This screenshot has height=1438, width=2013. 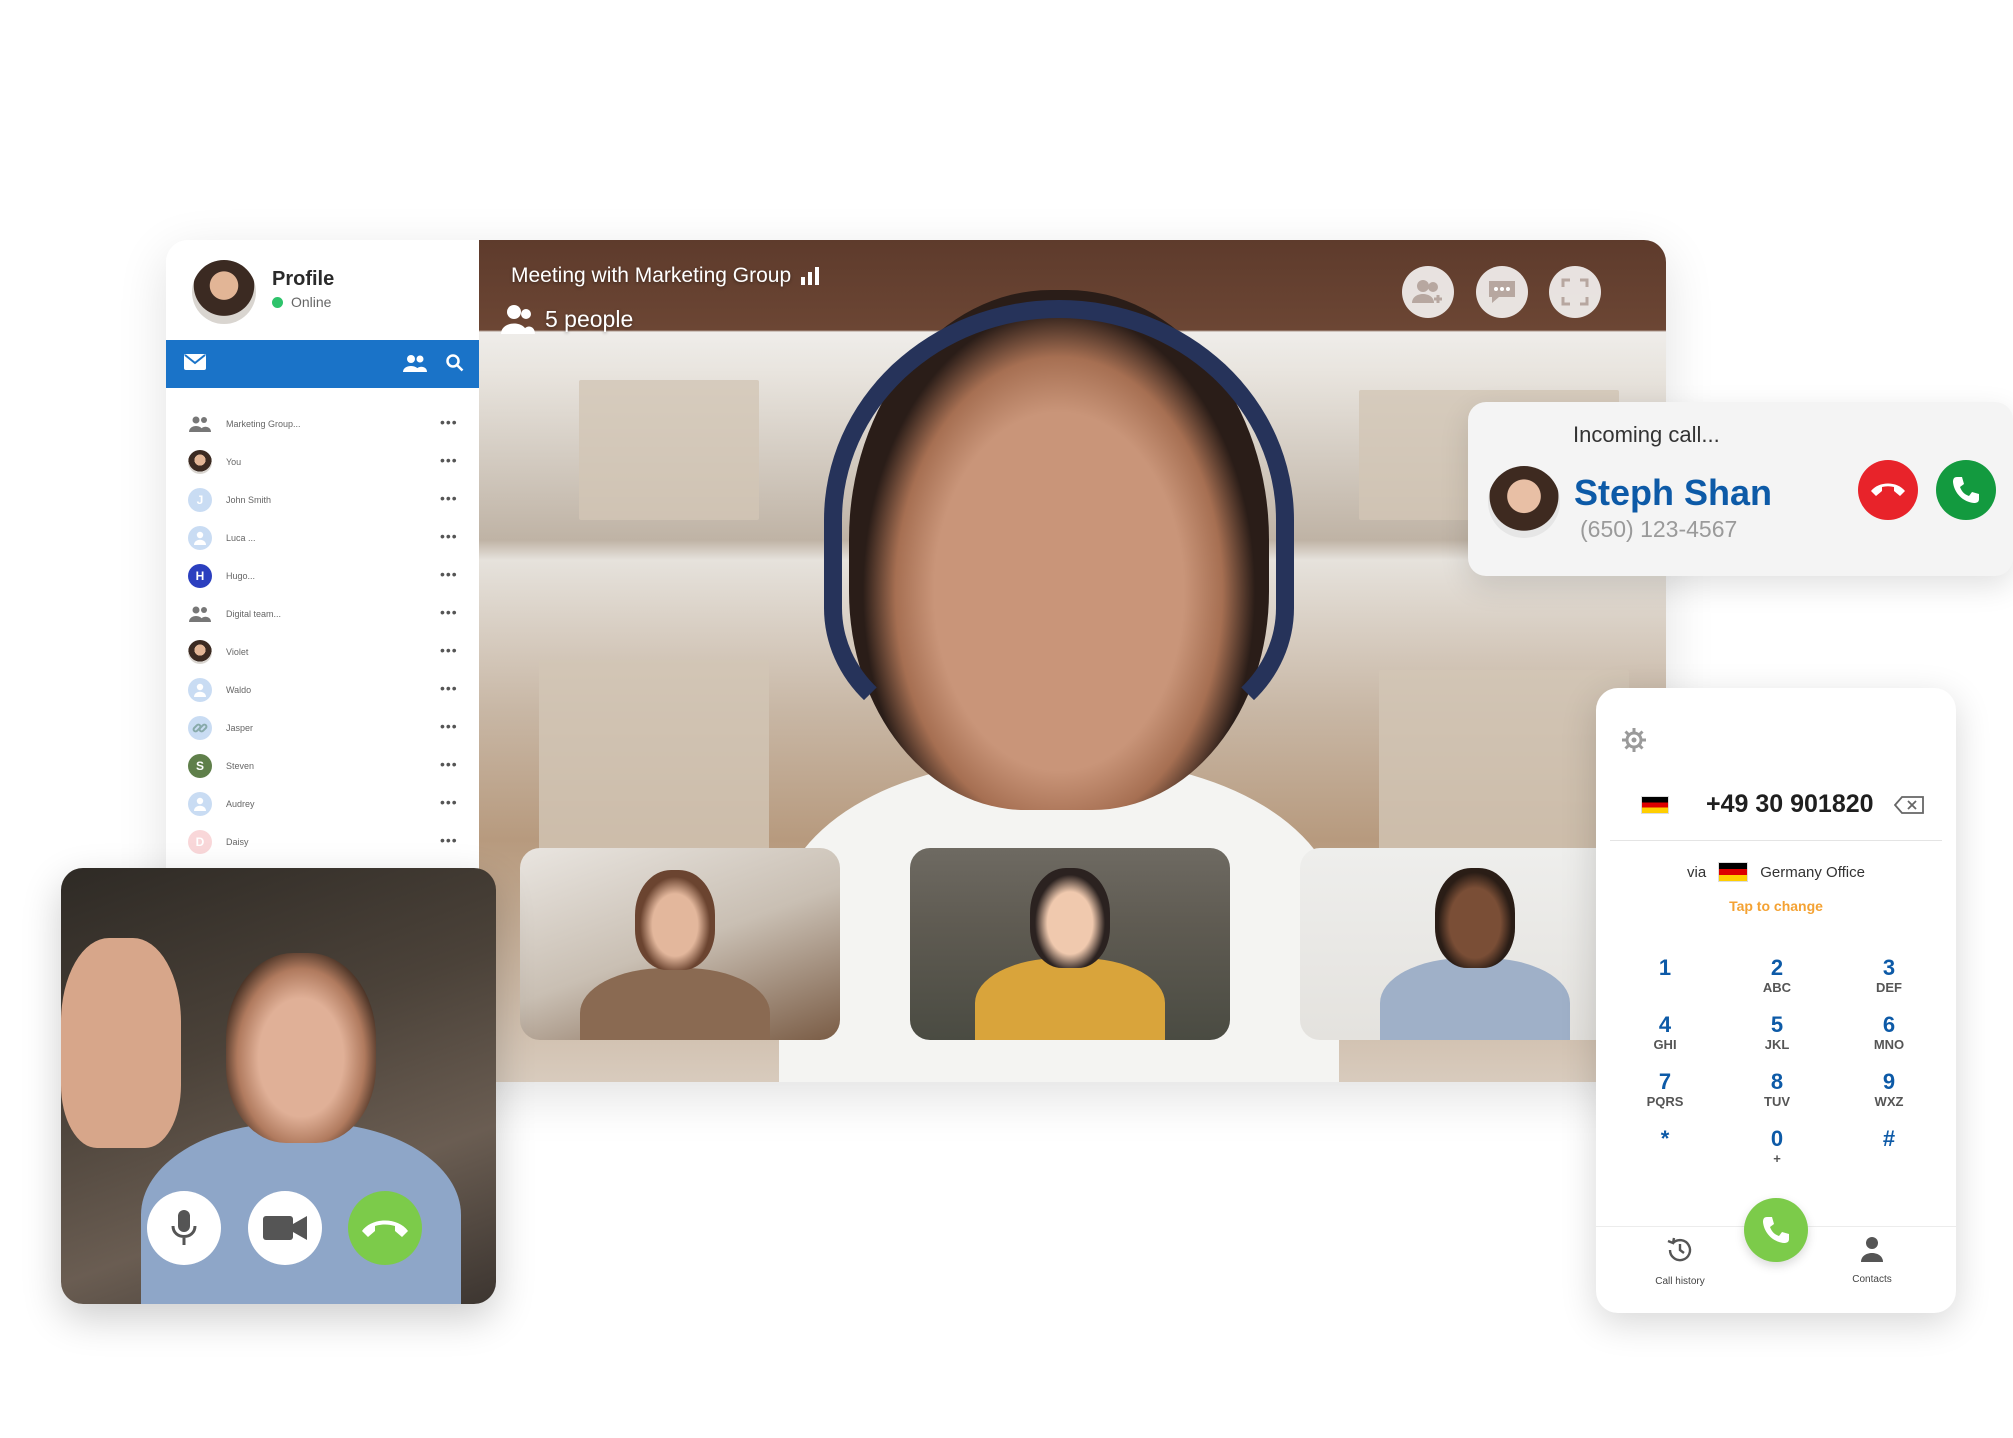 I want to click on keypad-key: 2 ABC, so click(x=1777, y=976).